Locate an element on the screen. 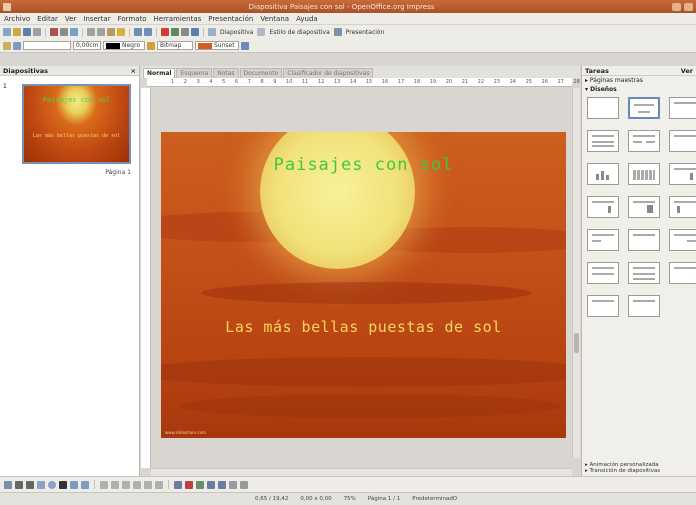  spellcheck-icon is located at coordinates (74, 32).